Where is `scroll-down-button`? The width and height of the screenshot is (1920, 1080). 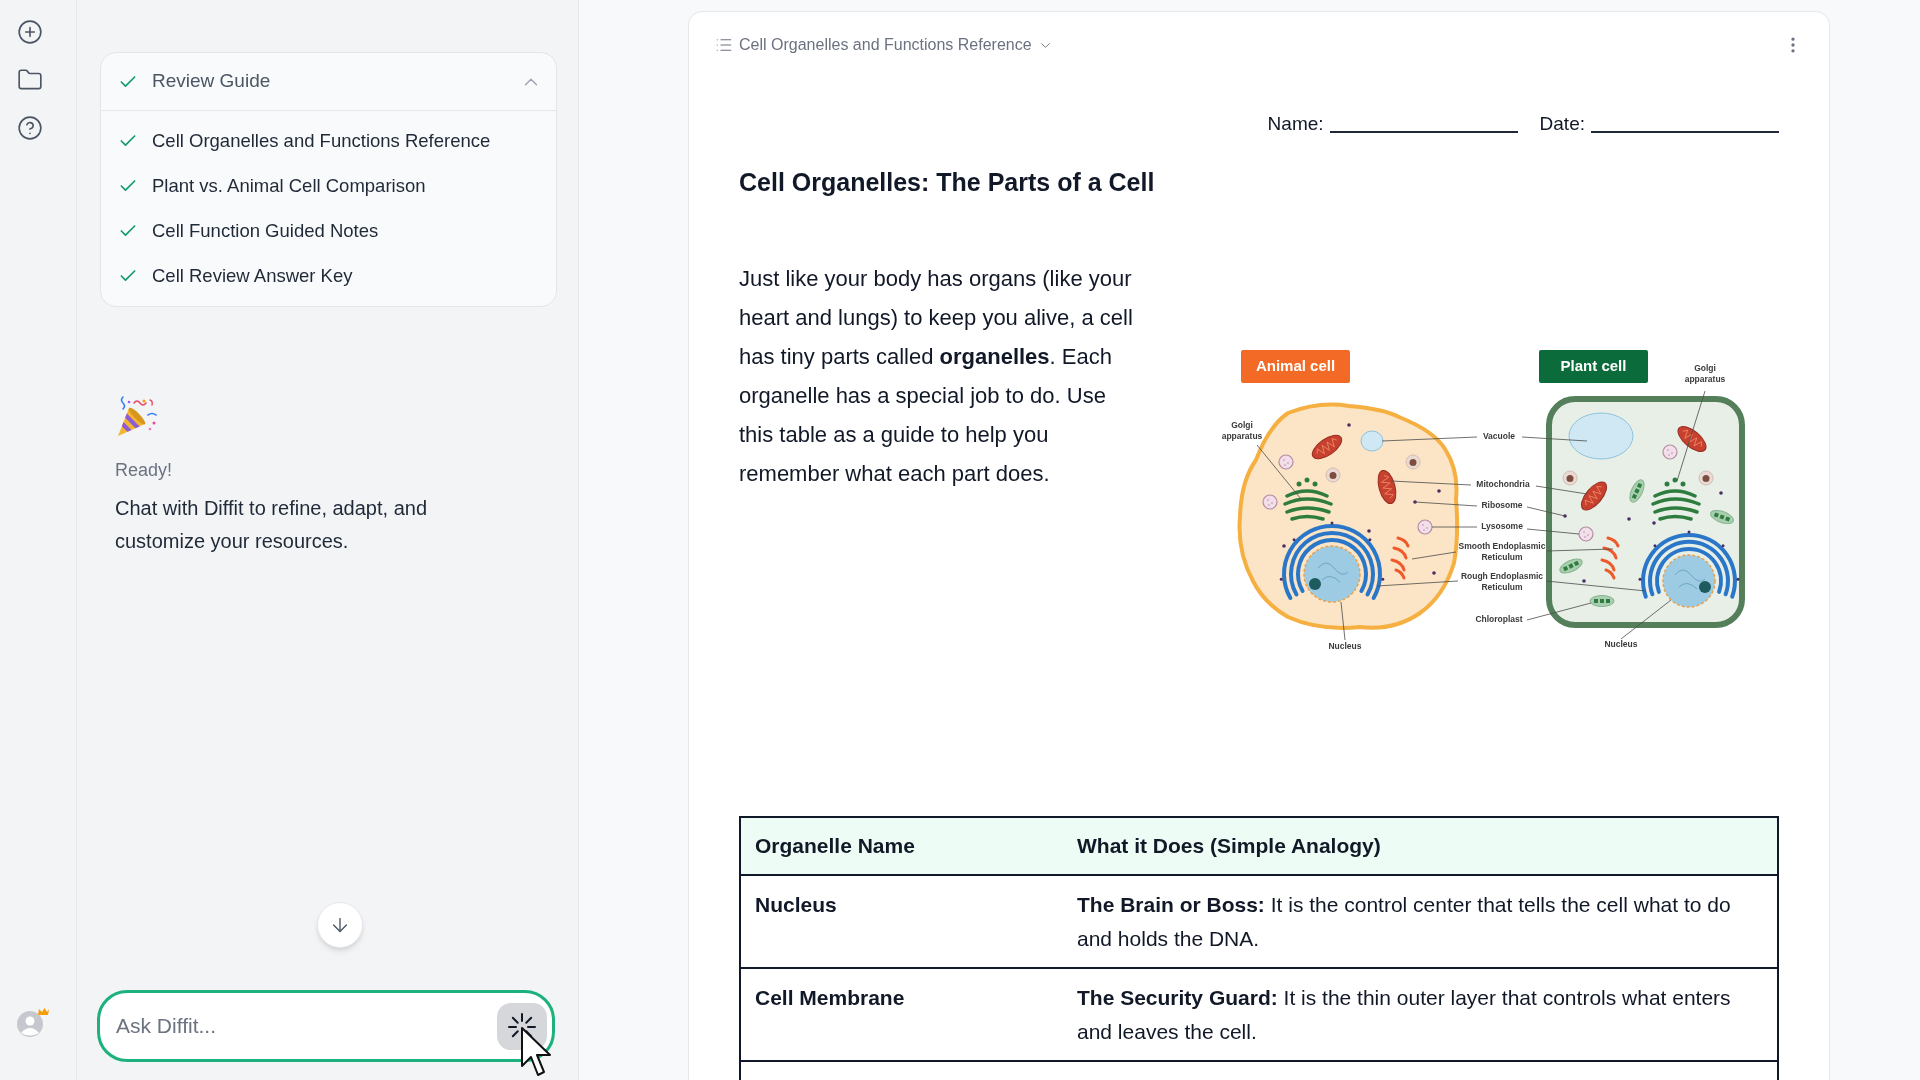
scroll-down-button is located at coordinates (340, 925).